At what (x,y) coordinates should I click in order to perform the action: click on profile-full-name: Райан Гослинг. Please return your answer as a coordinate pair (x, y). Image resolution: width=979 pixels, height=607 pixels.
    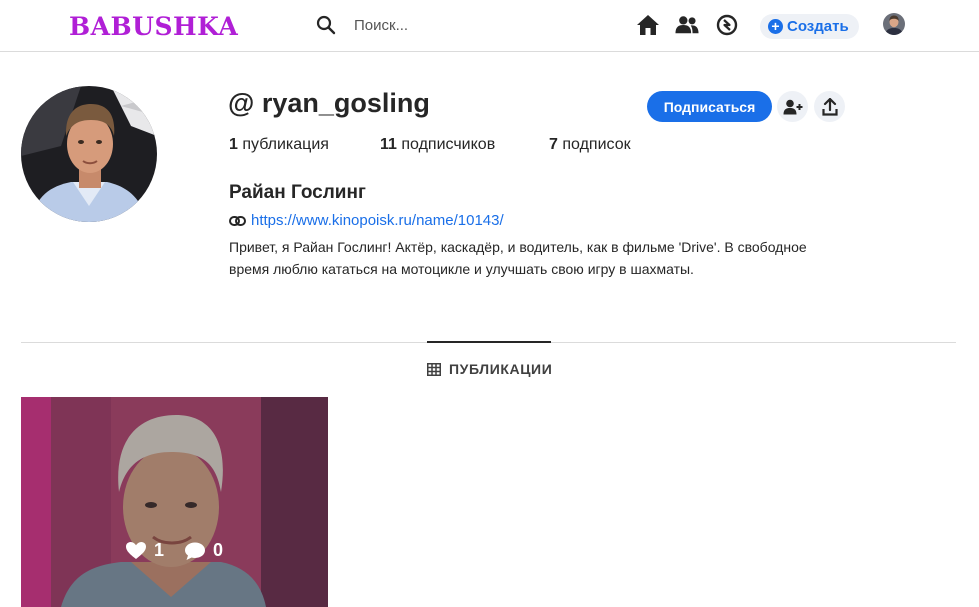
    Looking at the image, I should click on (297, 192).